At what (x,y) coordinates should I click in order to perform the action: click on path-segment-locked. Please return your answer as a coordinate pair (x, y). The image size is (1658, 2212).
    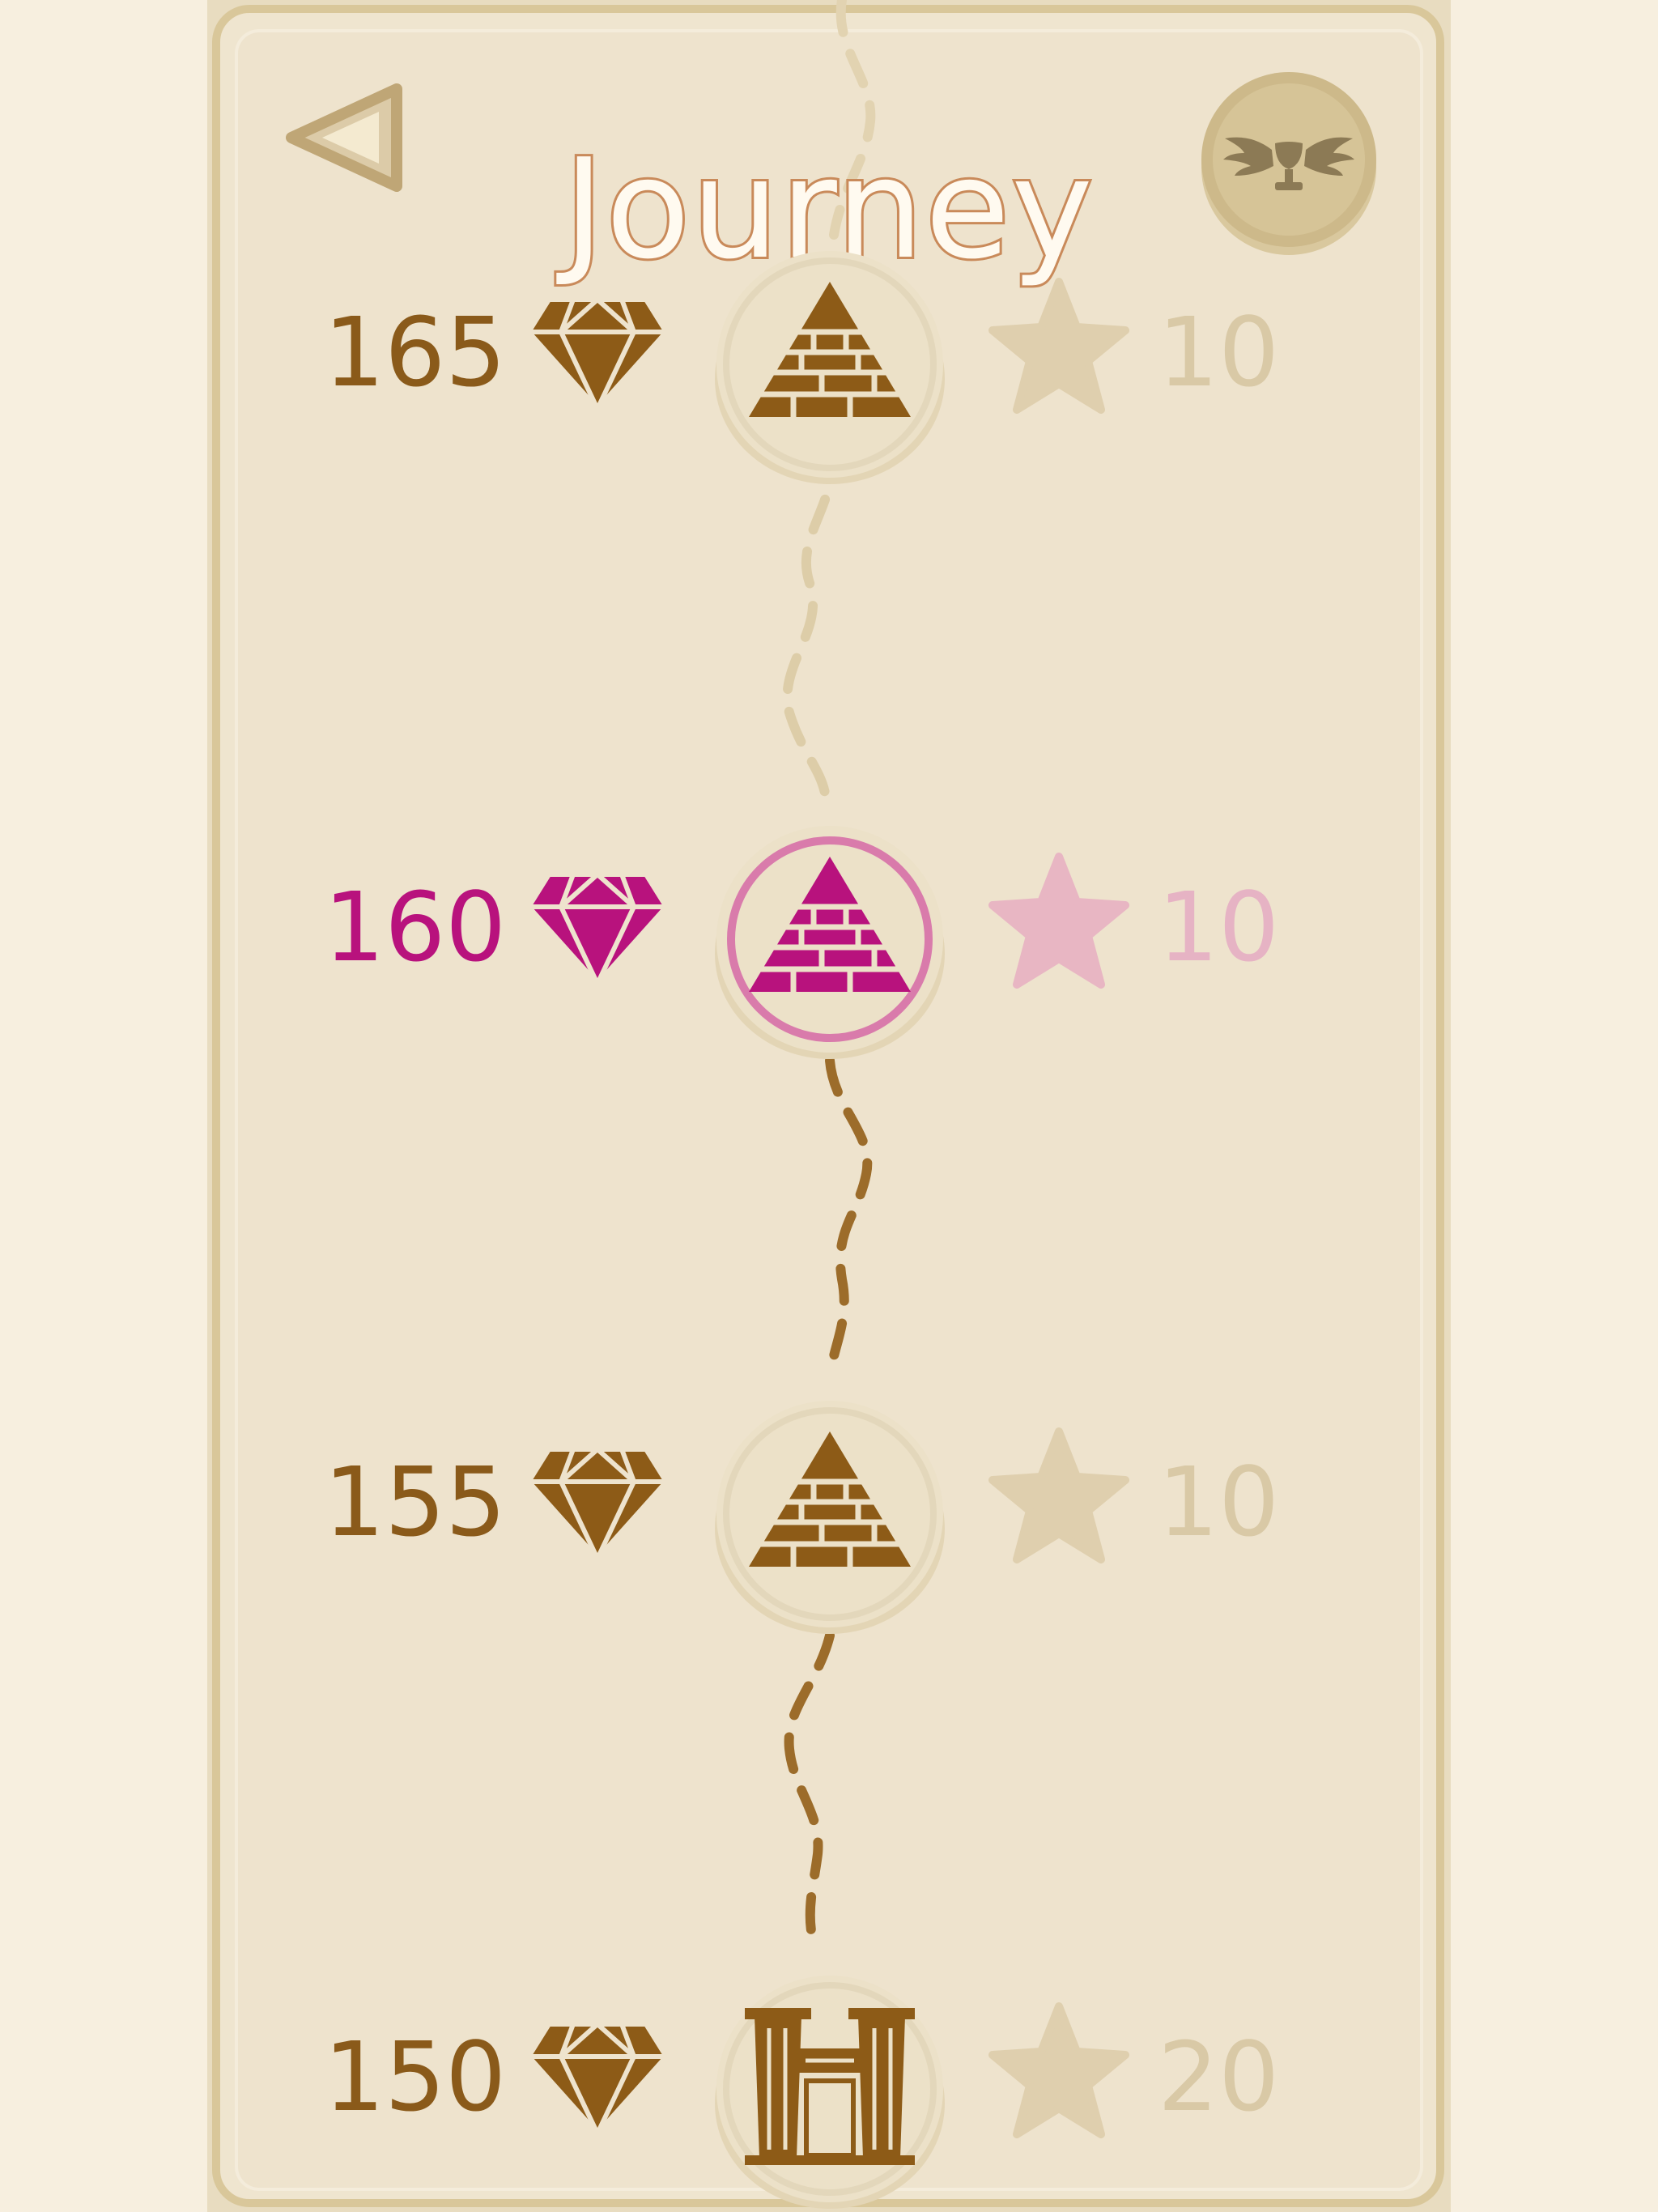
    Looking at the image, I should click on (809, 621).